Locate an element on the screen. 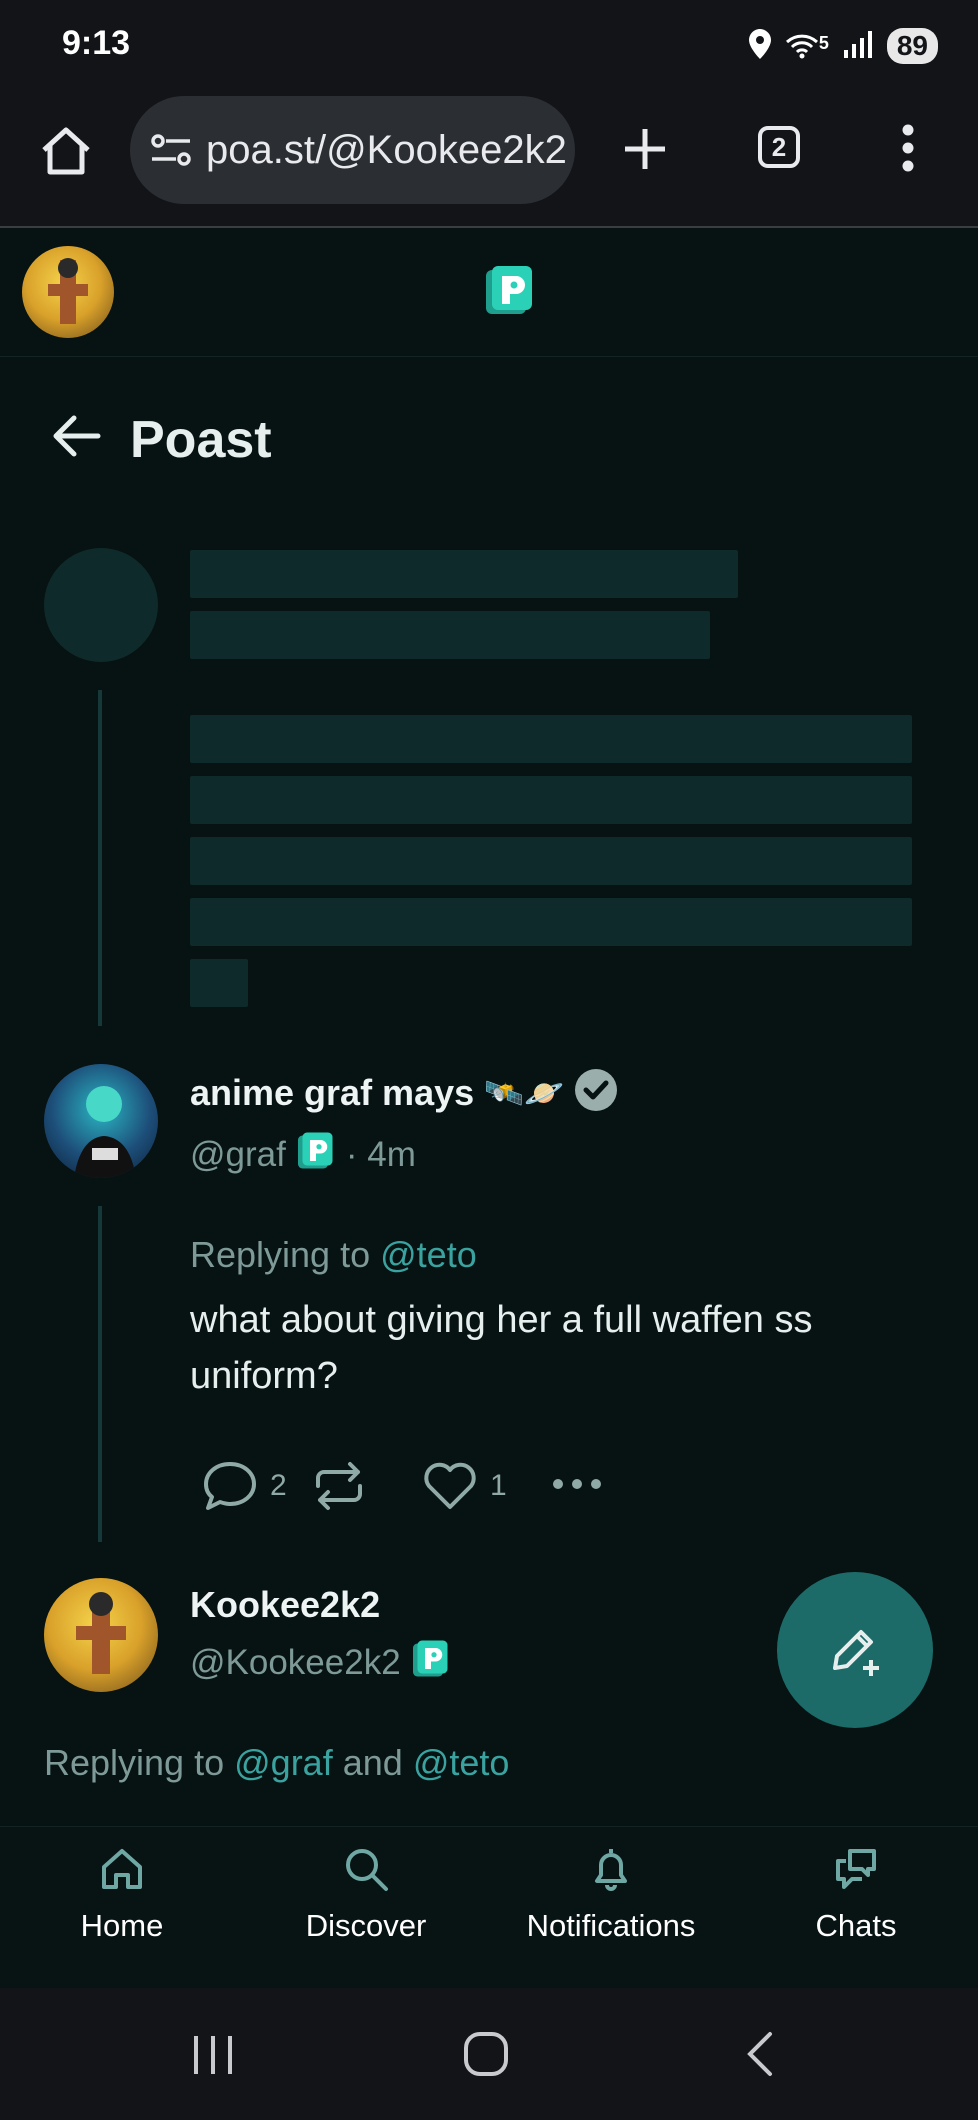 The height and width of the screenshot is (2120, 978). bell-icon is located at coordinates (611, 1870).